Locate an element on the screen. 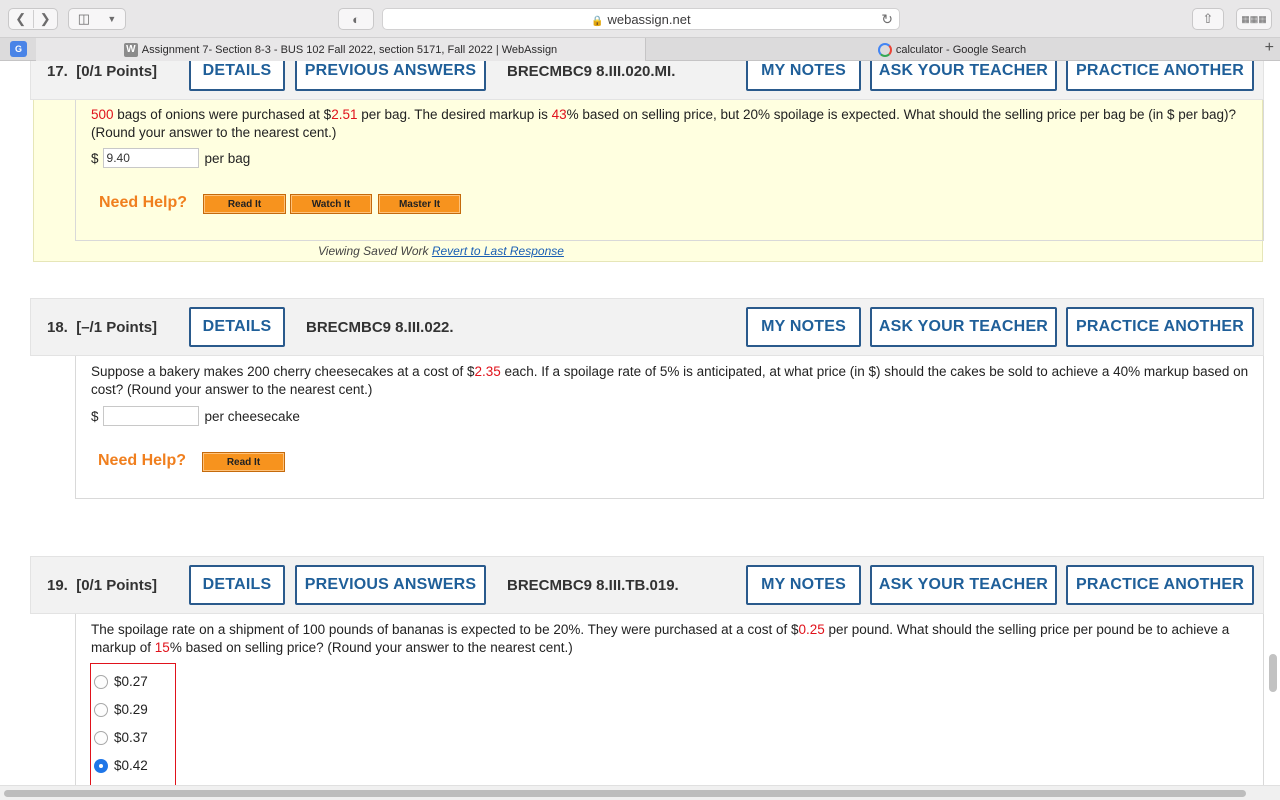 The width and height of the screenshot is (1280, 800). unit-label: per bag is located at coordinates (227, 158).